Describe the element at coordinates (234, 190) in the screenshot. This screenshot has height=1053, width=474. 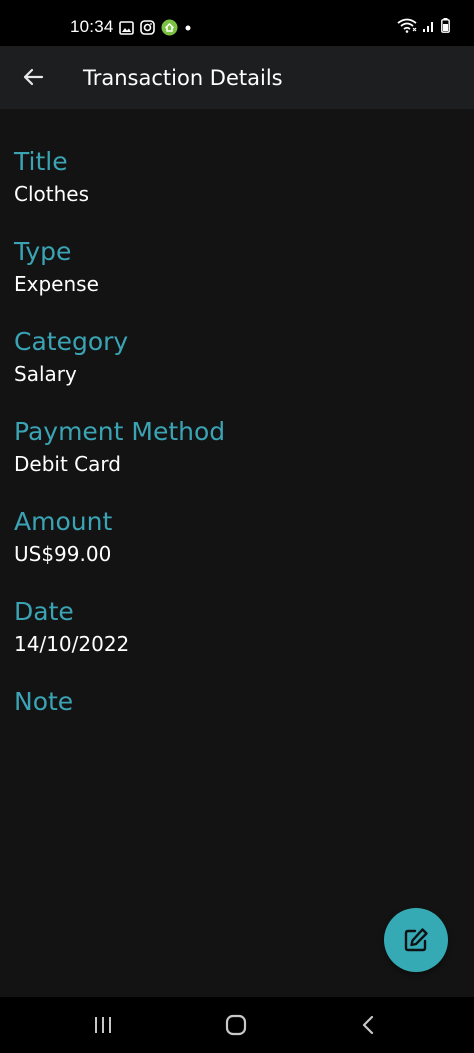
I see `field-title: Title Clothes` at that location.